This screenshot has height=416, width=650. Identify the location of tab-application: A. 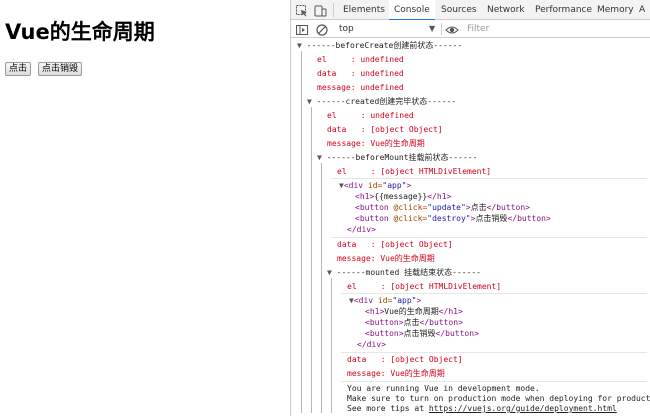
(642, 10).